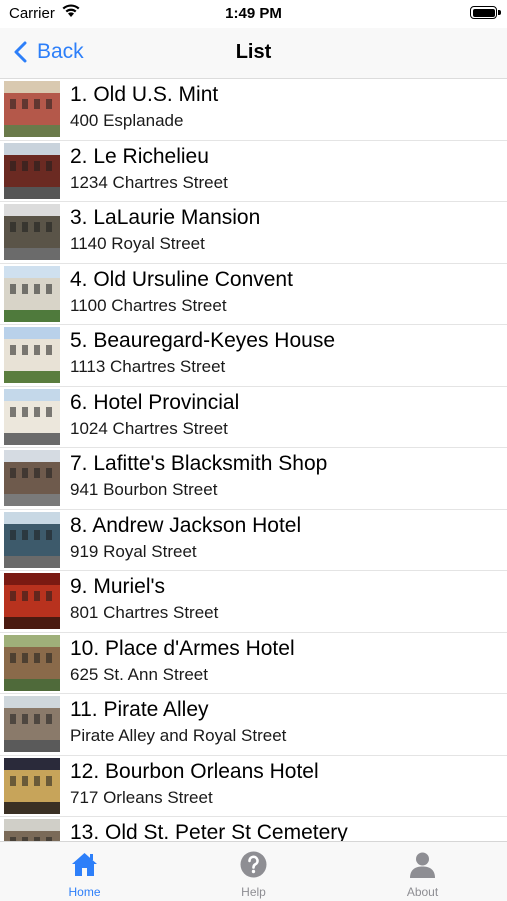 This screenshot has width=507, height=901. I want to click on list-item-address: 919 Royal Street, so click(133, 551).